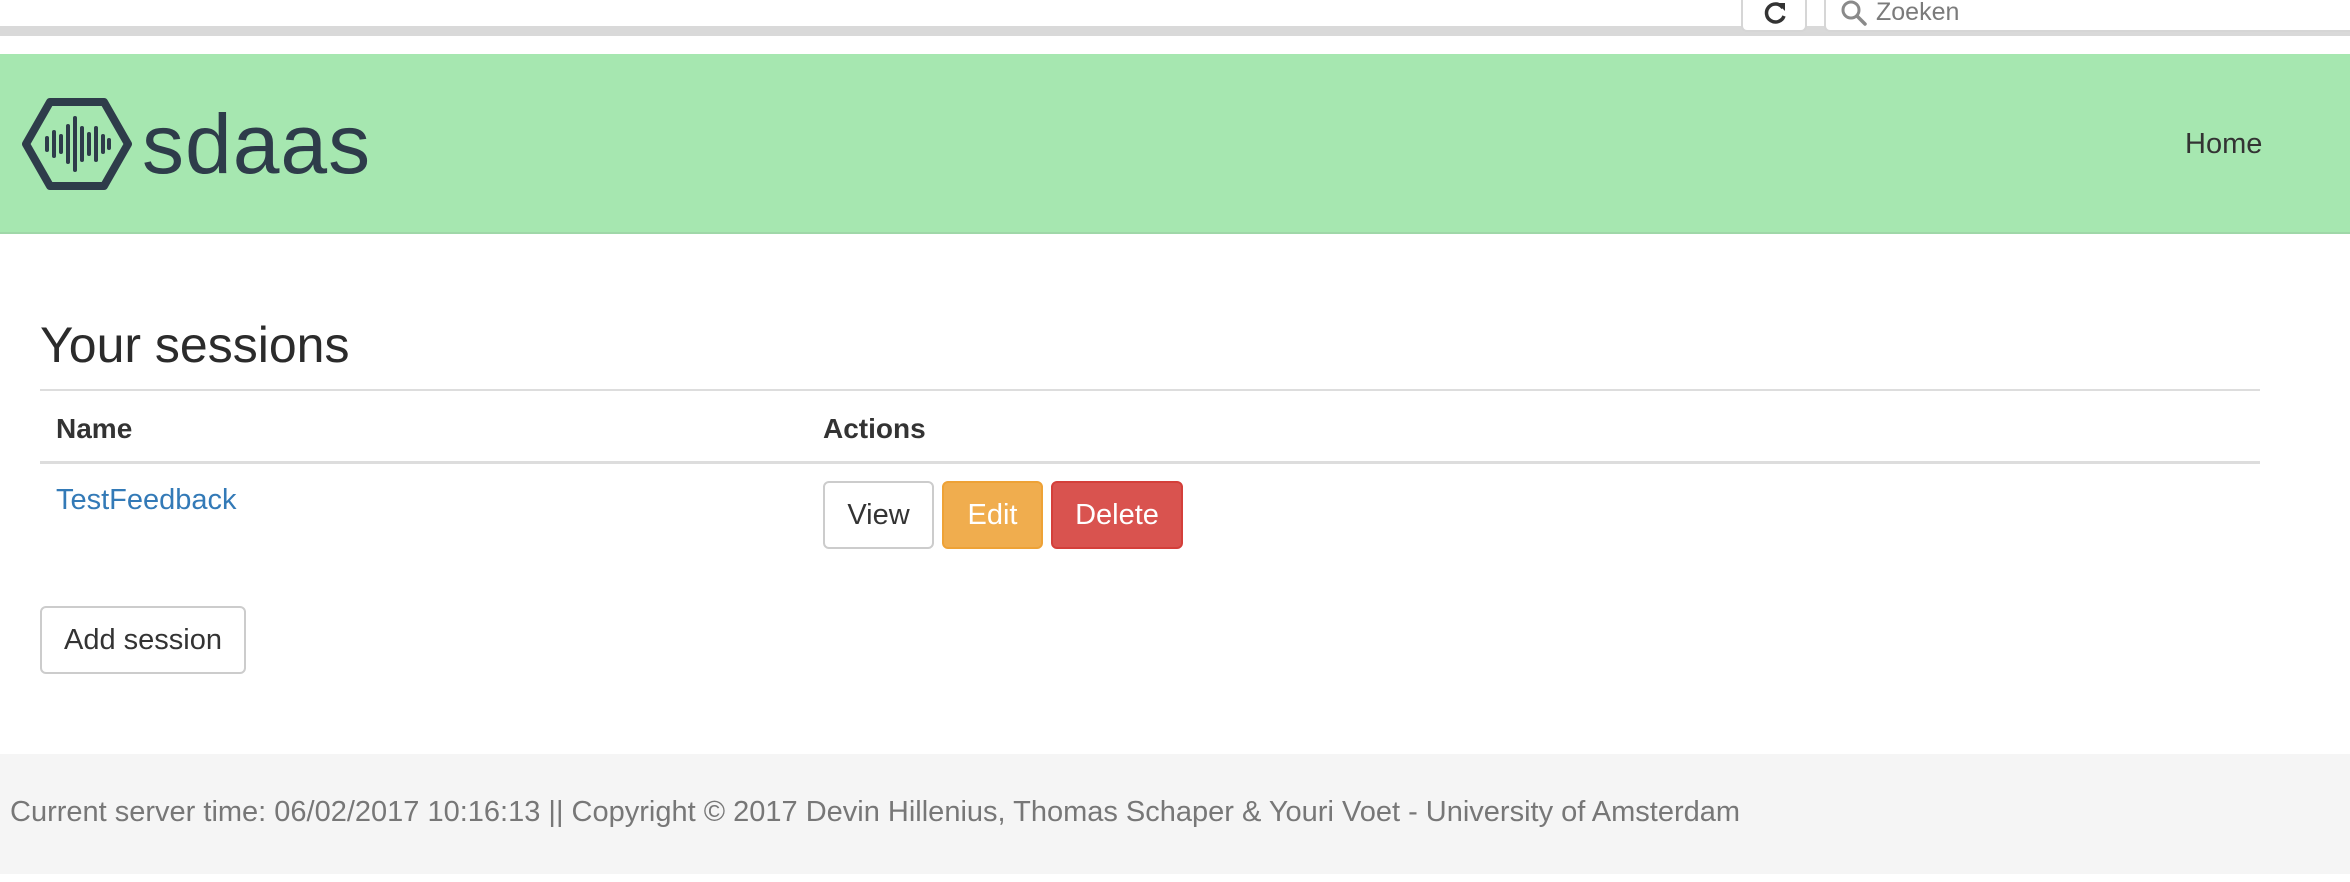 The height and width of the screenshot is (882, 2350). What do you see at coordinates (878, 515) in the screenshot?
I see `view-button: View` at bounding box center [878, 515].